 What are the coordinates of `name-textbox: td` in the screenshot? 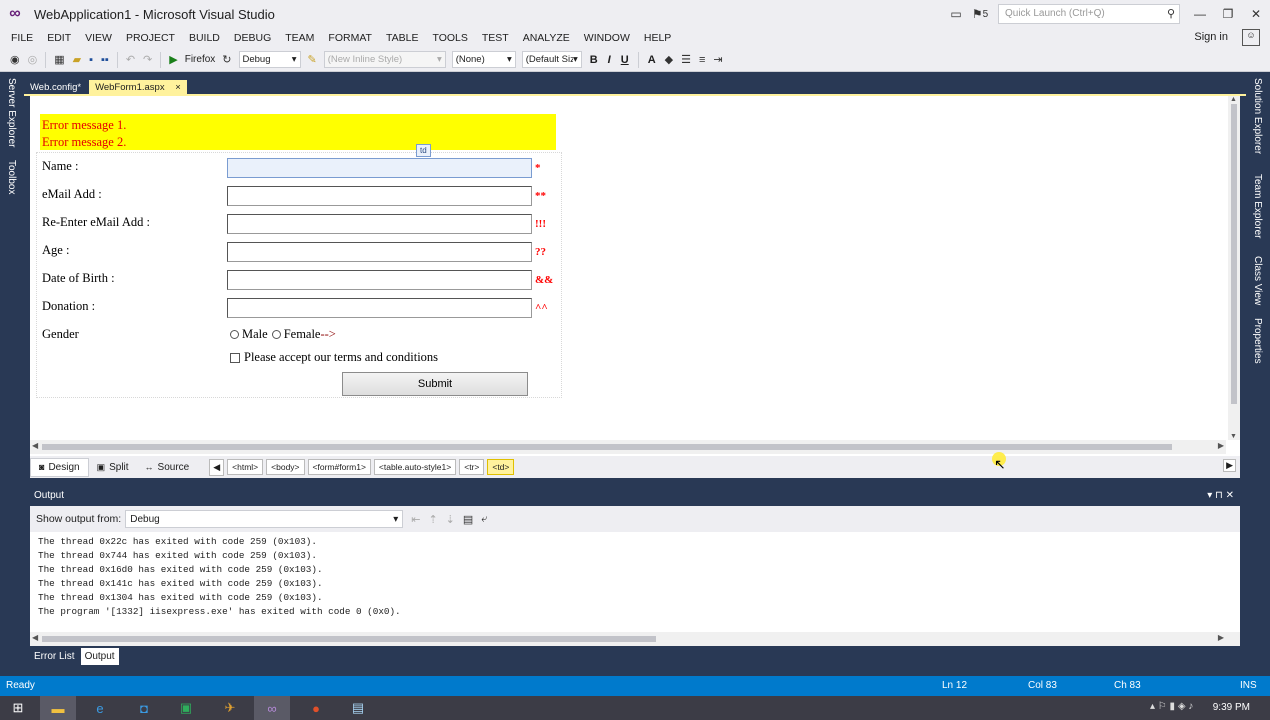 It's located at (379, 161).